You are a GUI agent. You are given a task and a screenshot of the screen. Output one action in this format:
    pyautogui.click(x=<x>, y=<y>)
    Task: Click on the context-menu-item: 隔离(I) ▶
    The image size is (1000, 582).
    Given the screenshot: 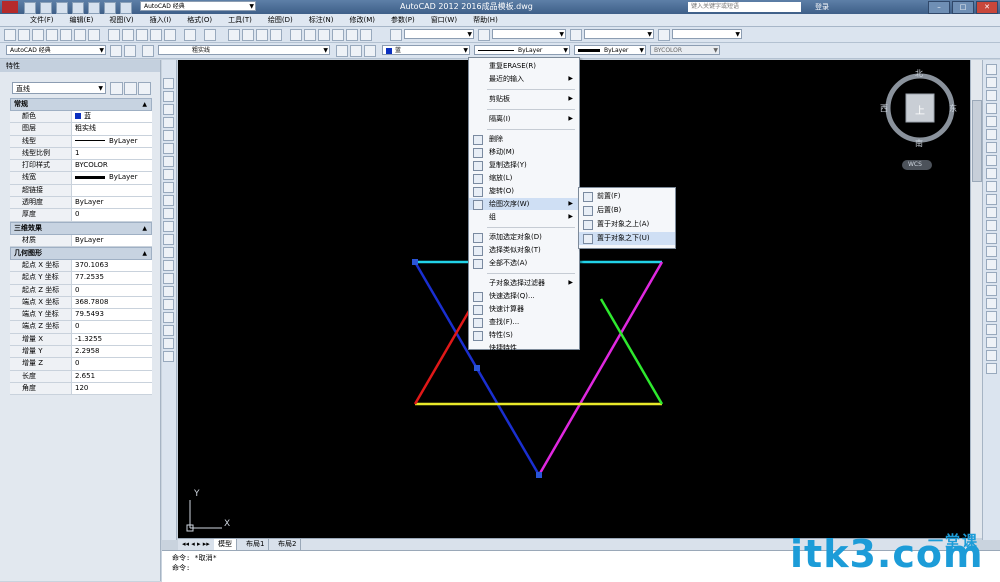 What is the action you would take?
    pyautogui.click(x=524, y=119)
    